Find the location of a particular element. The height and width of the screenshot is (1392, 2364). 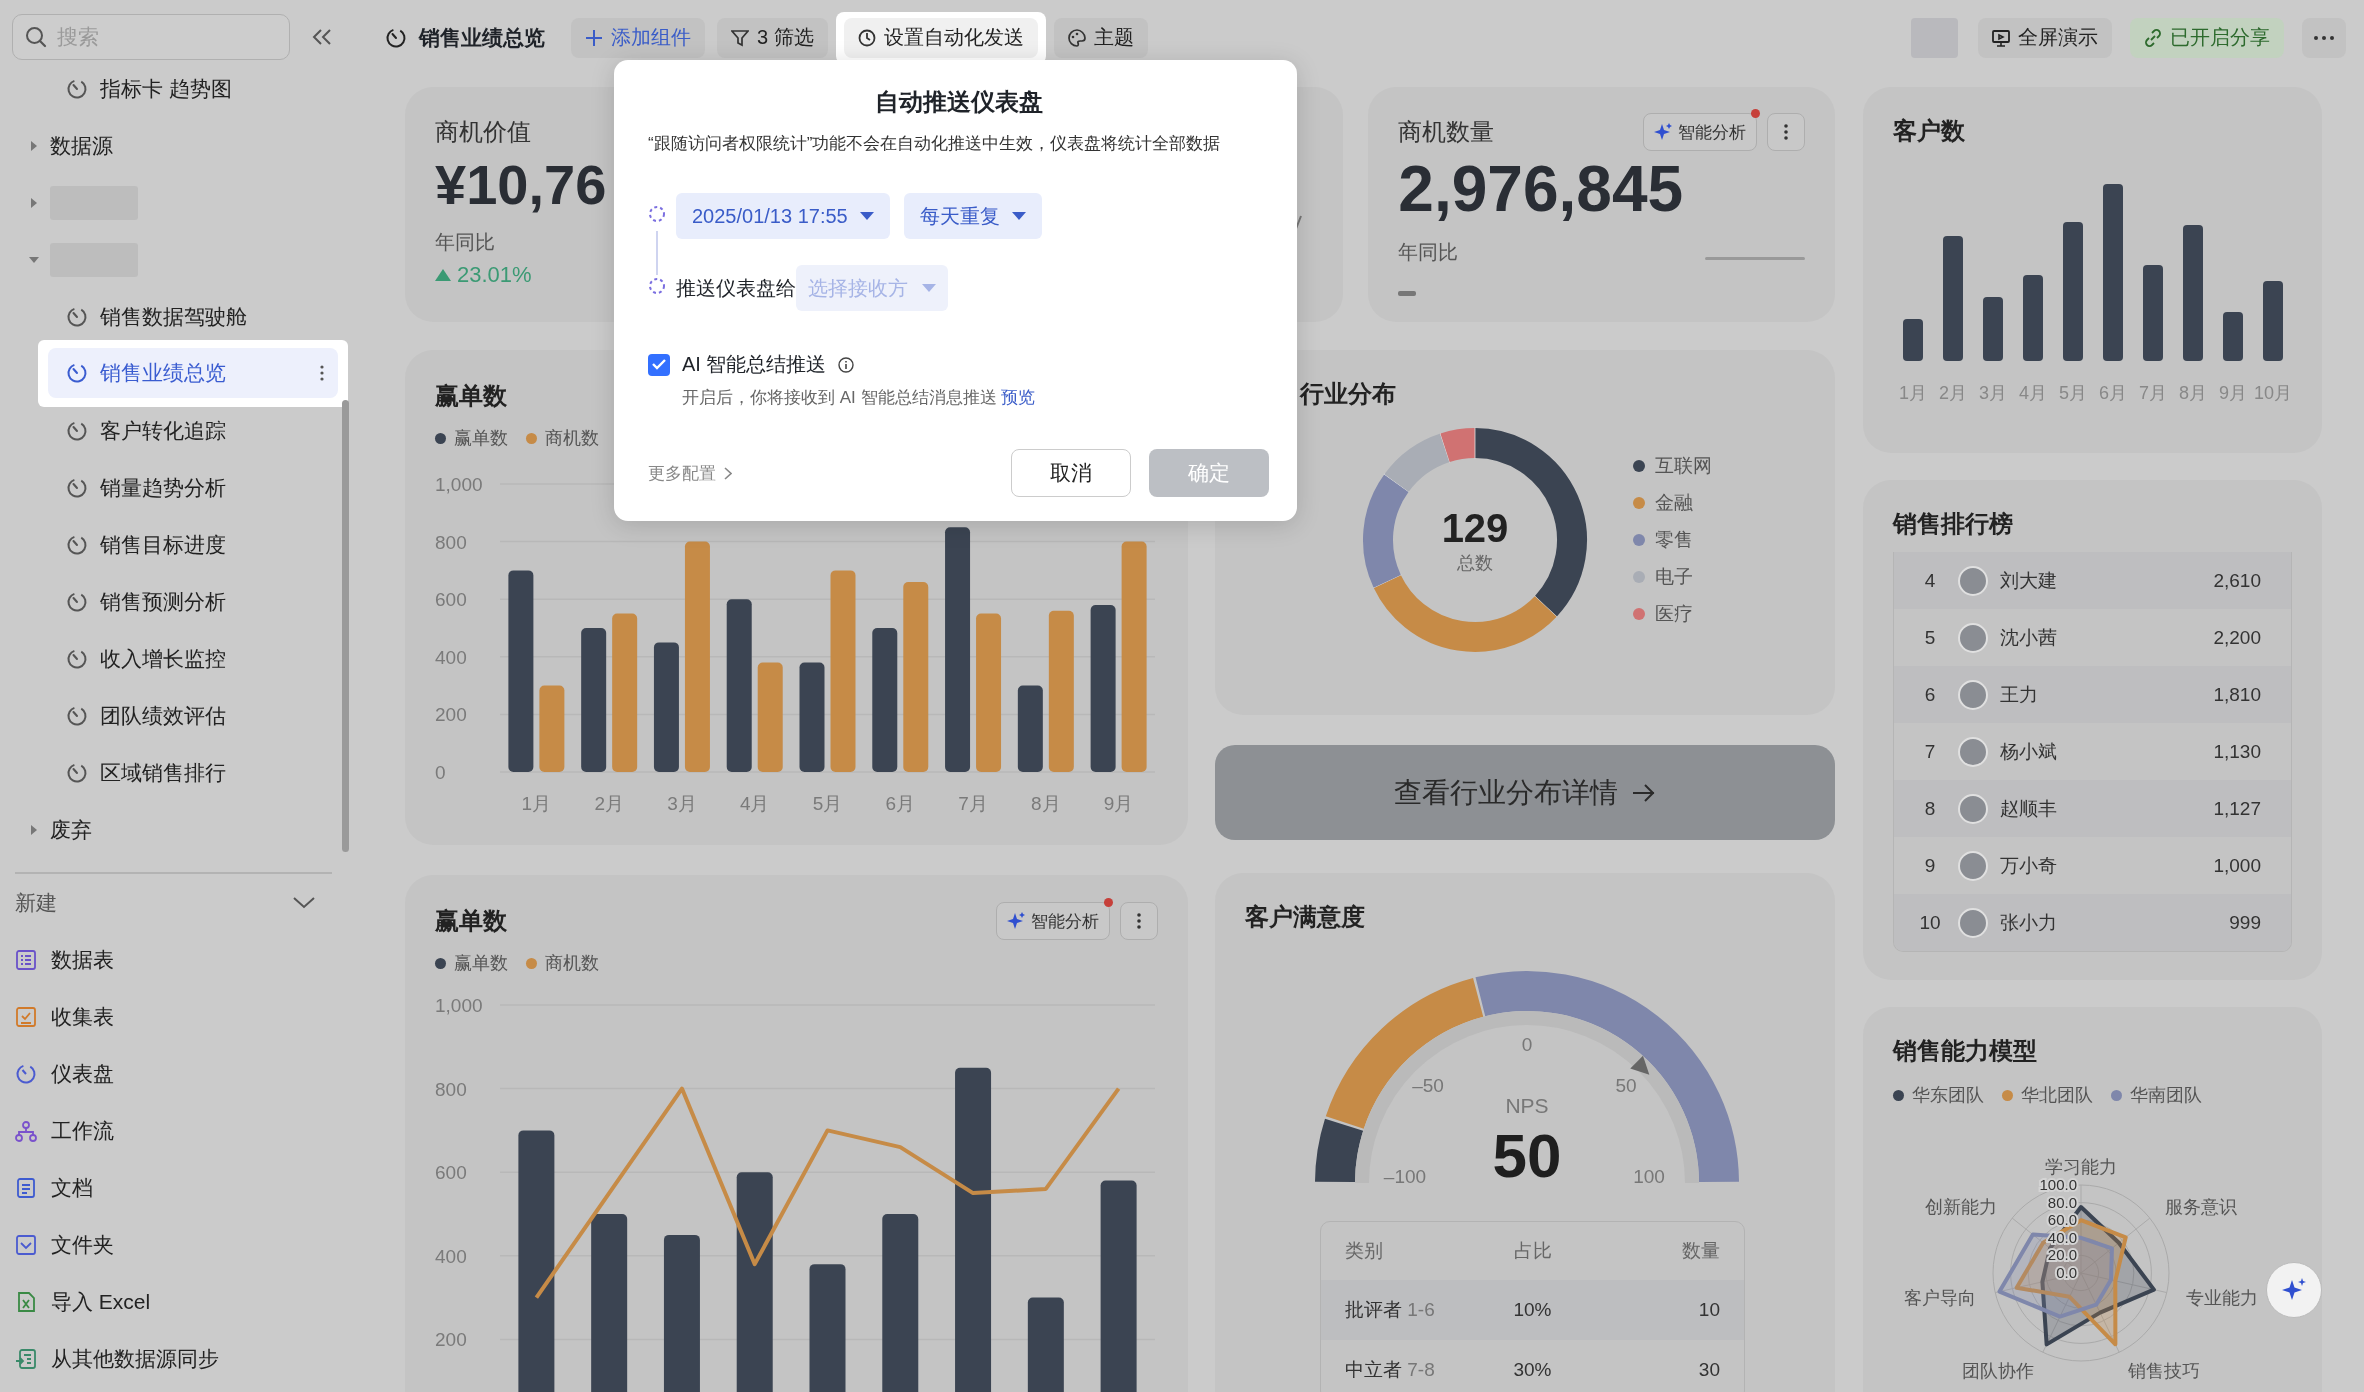

axis-label: 客户导向 is located at coordinates (1940, 1297).